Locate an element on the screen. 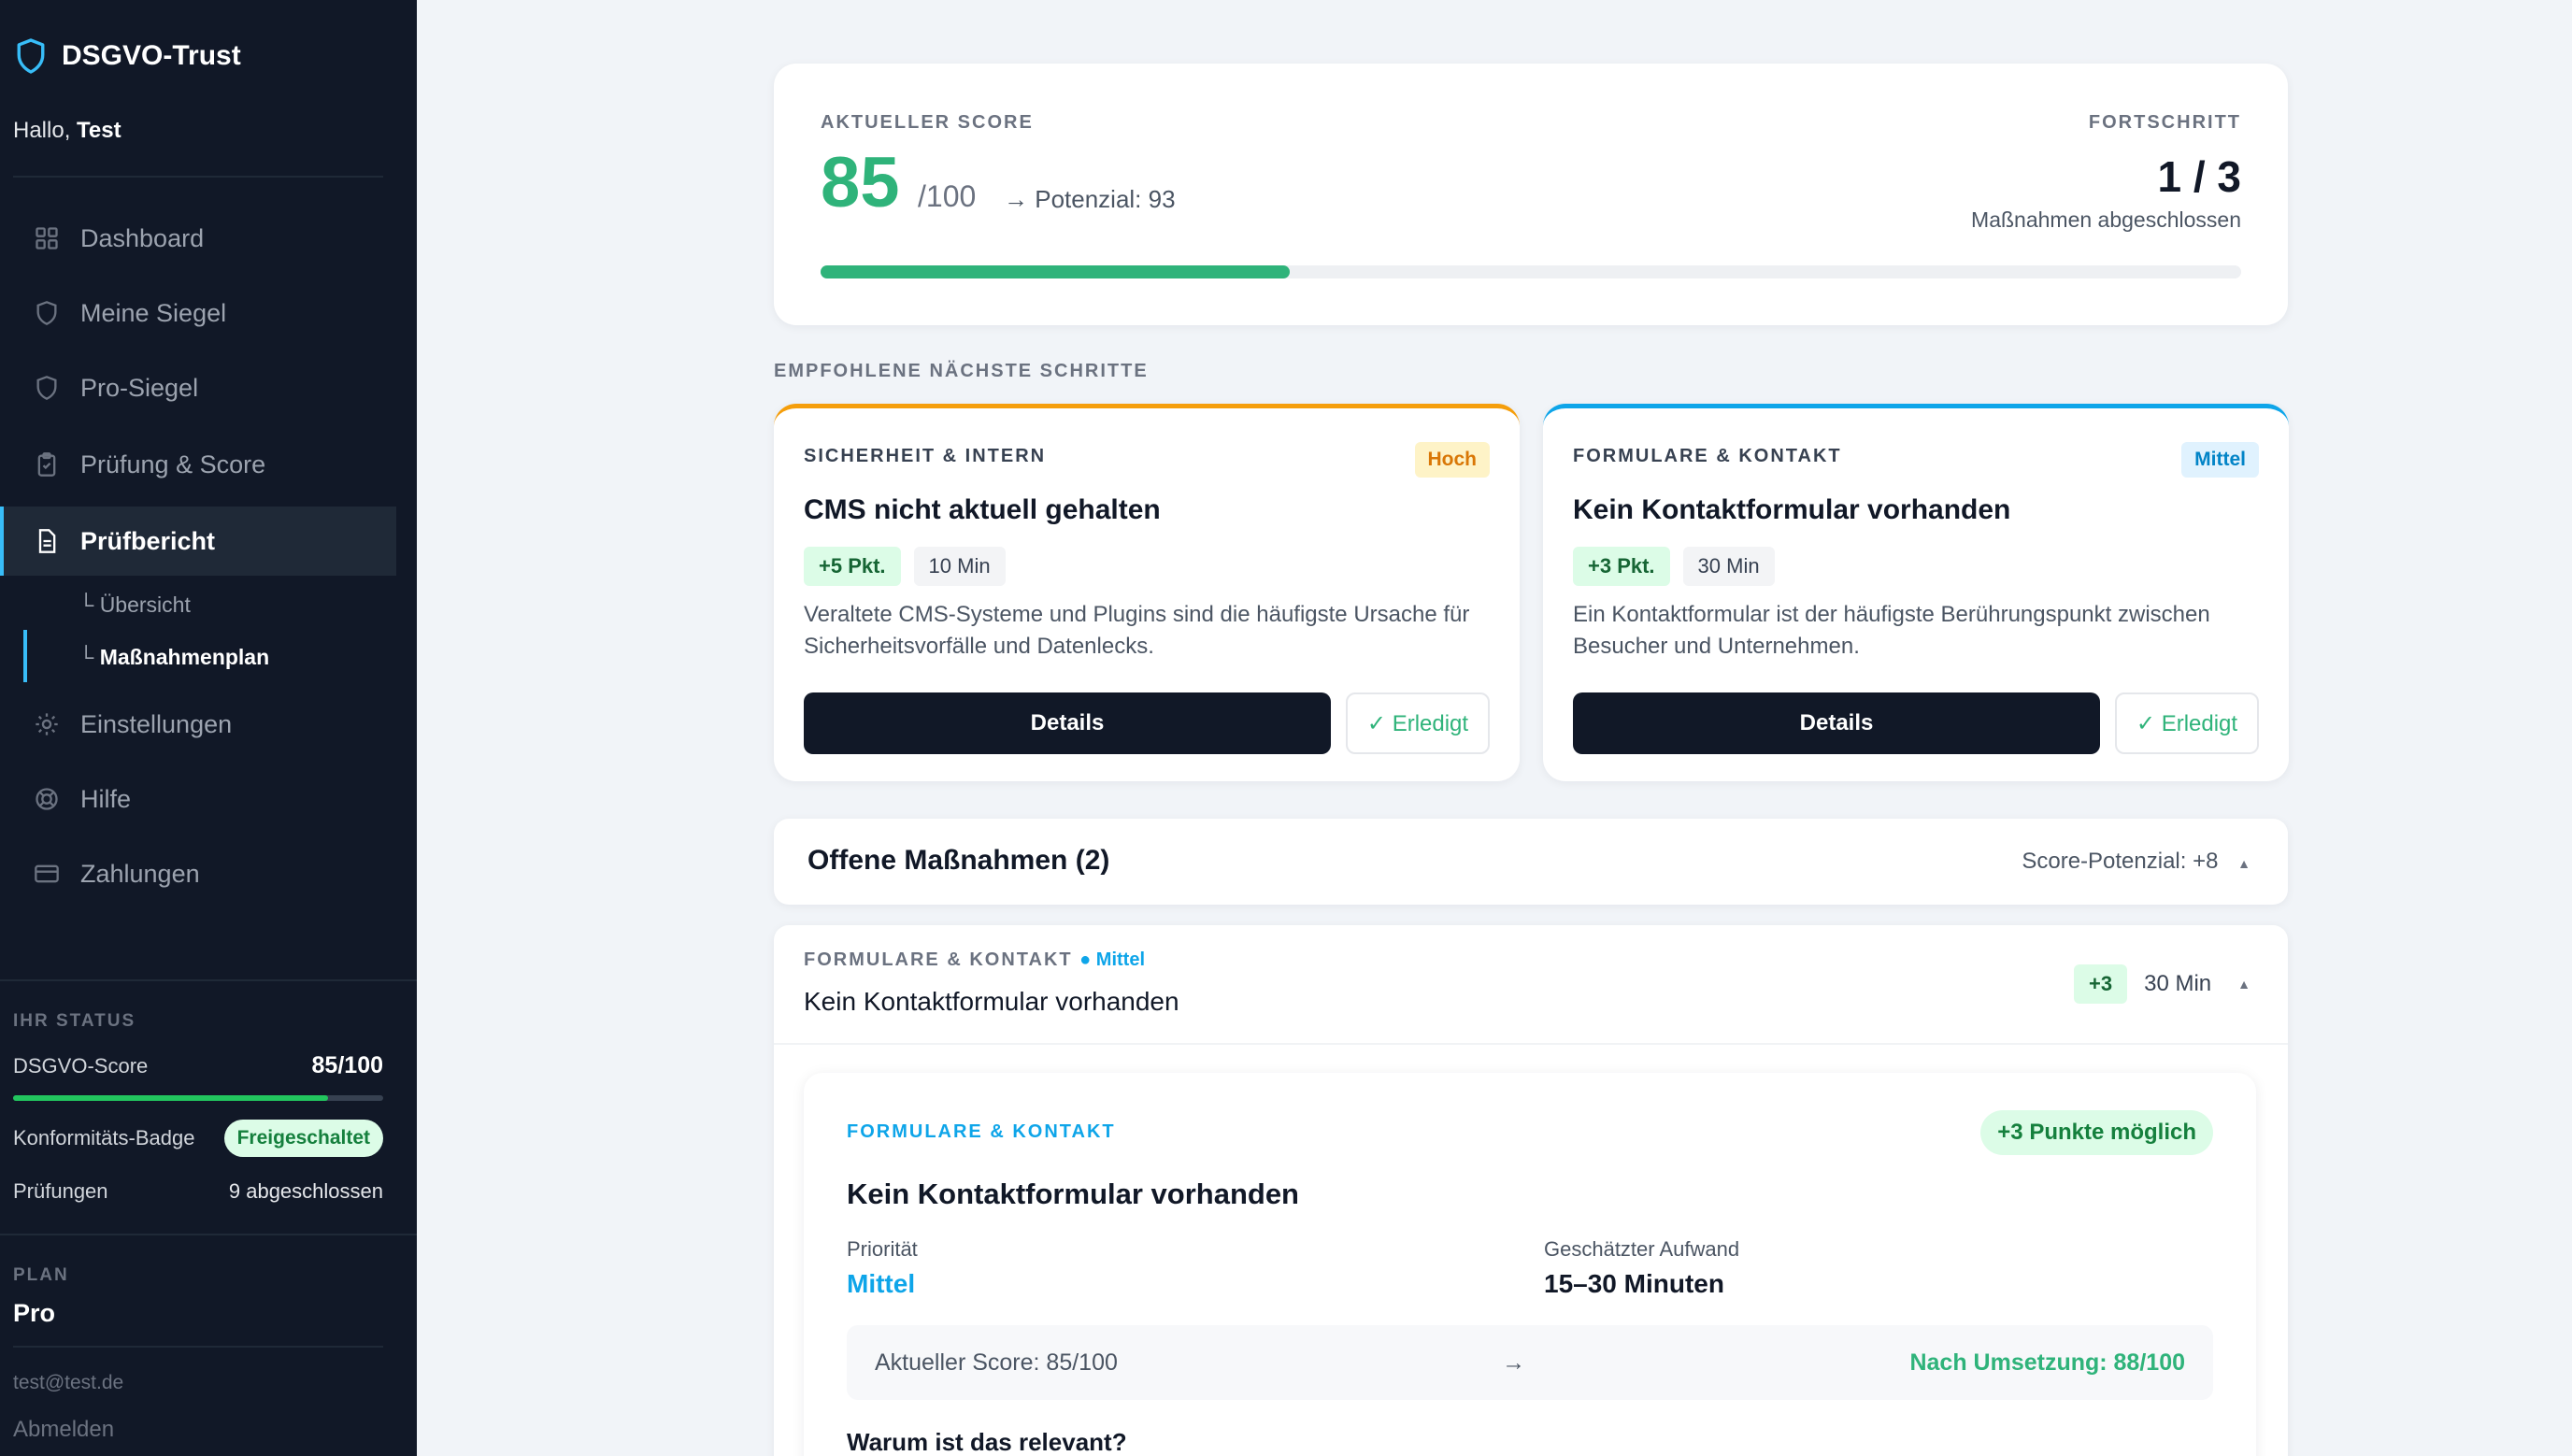 Image resolution: width=2572 pixels, height=1456 pixels. detail-title: Kein Kontaktformular vorhanden is located at coordinates (1073, 1194).